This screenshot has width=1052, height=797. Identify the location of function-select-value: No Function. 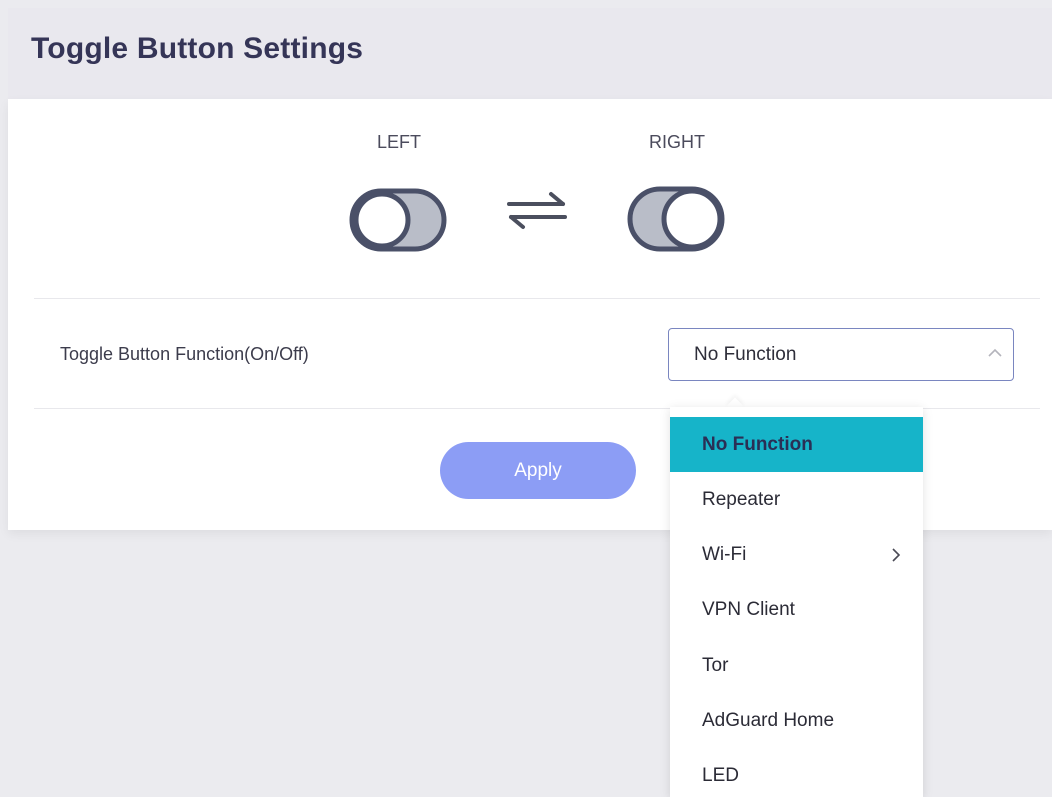
(745, 354).